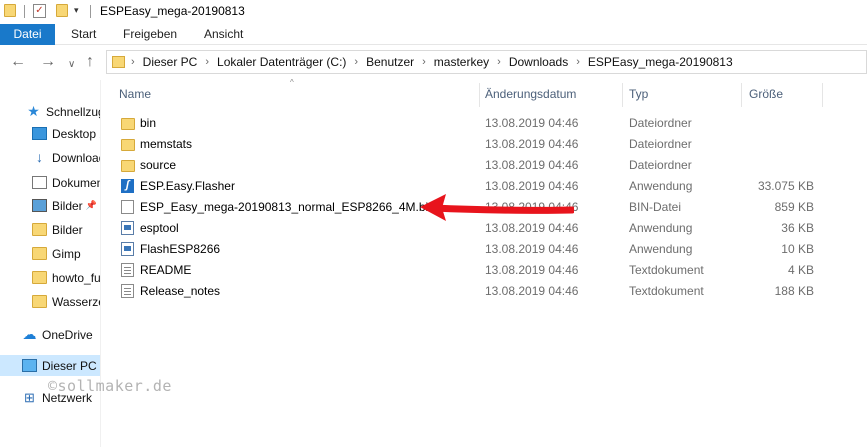  Describe the element at coordinates (76, 301) in the screenshot. I see `sidebar-item-label: Wasserzeichen` at that location.